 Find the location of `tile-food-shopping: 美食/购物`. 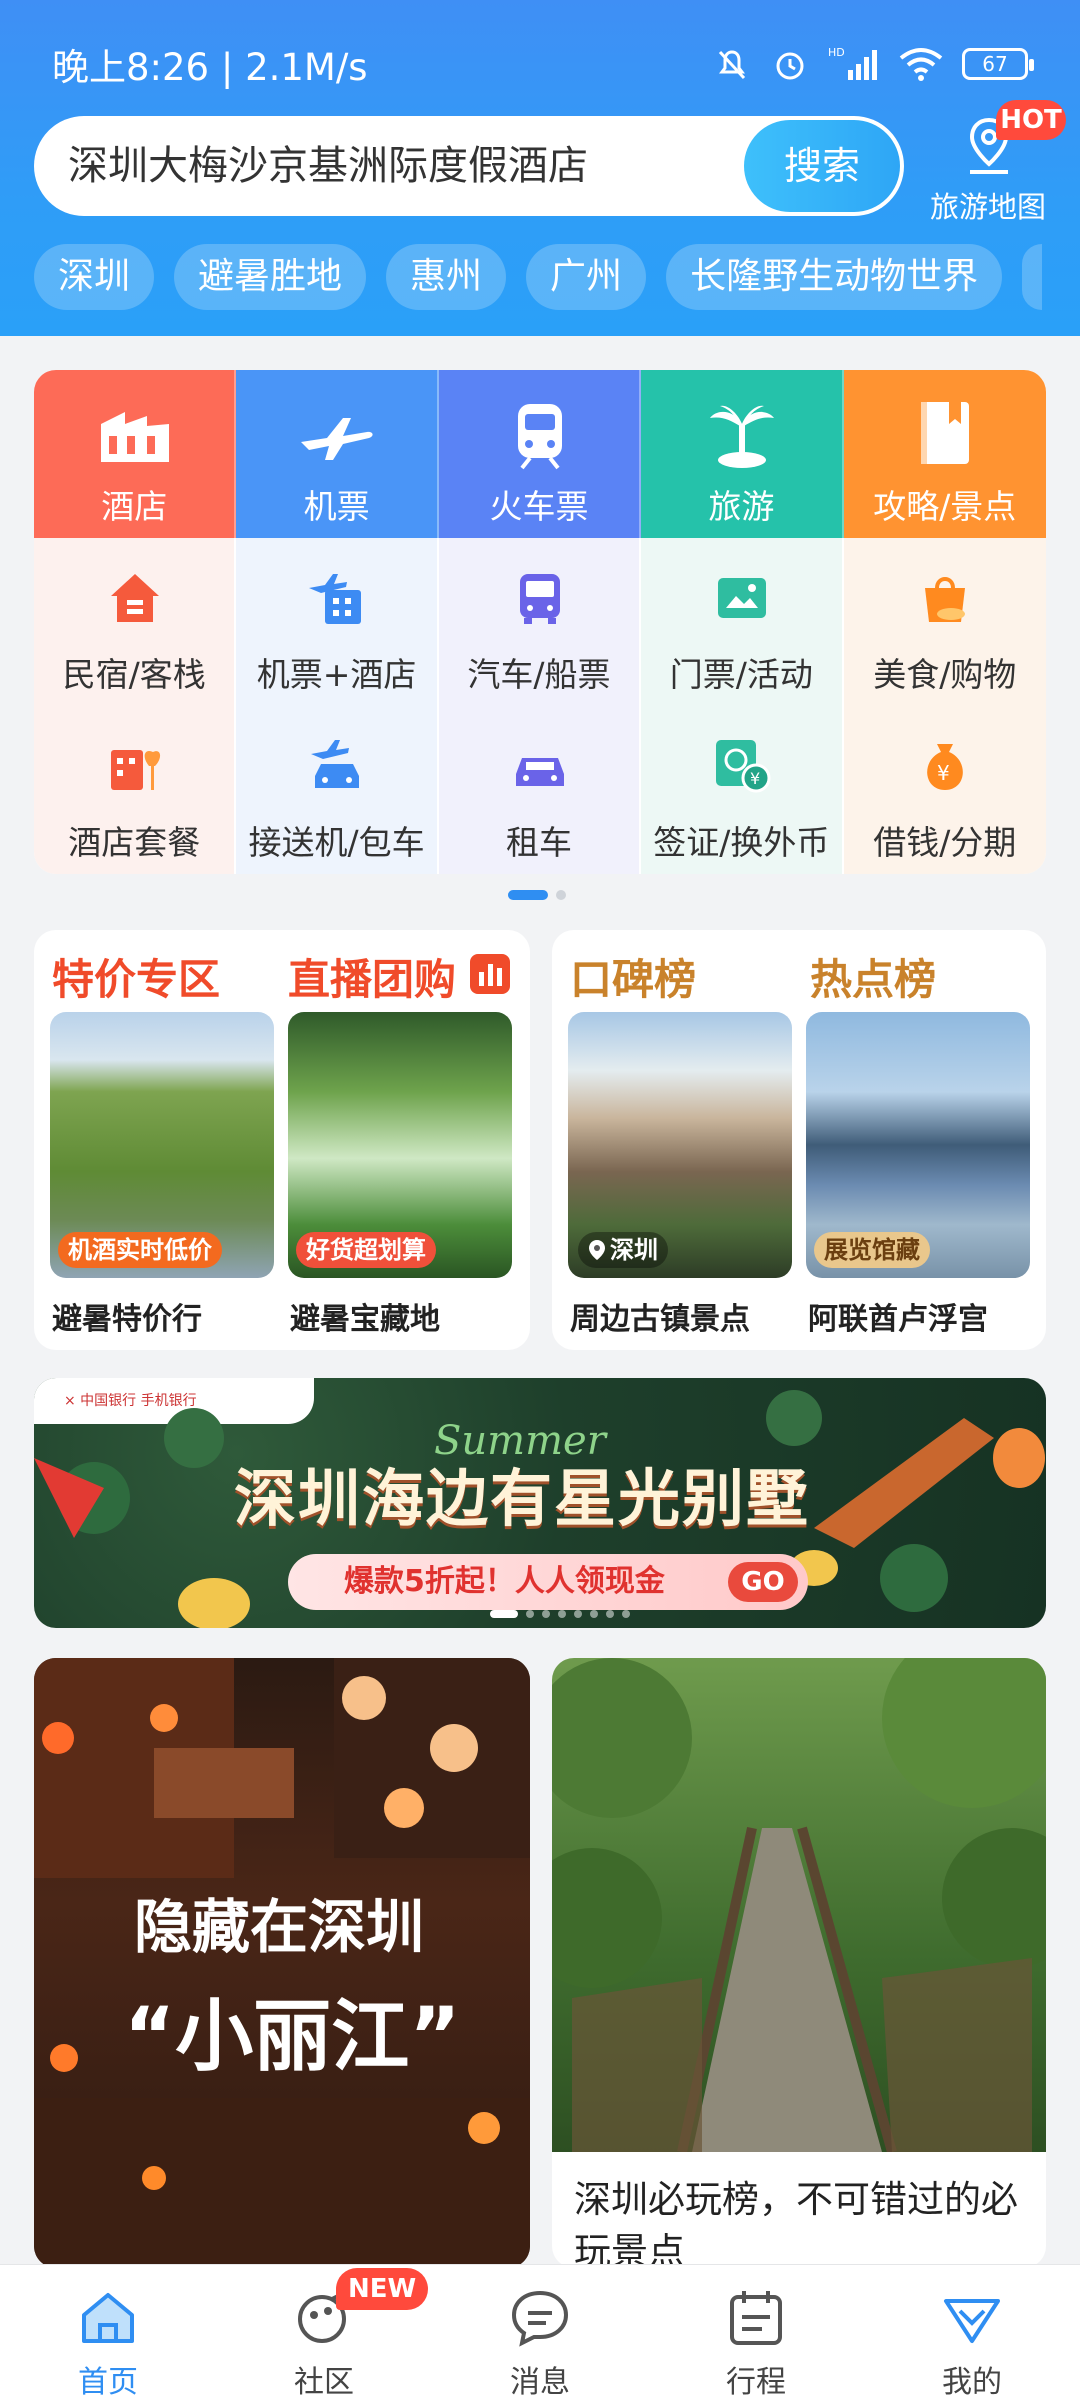

tile-food-shopping: 美食/购物 is located at coordinates (944, 622).